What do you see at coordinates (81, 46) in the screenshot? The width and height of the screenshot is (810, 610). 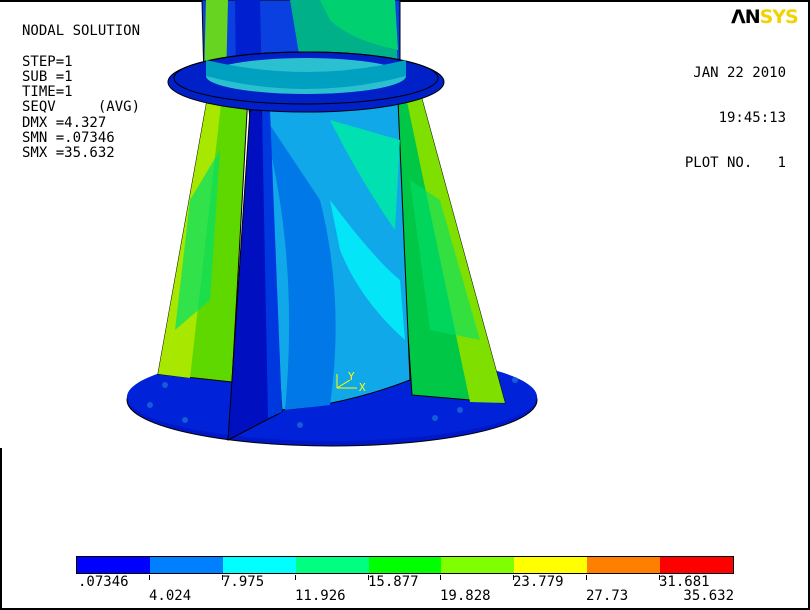 I see `info-line` at bounding box center [81, 46].